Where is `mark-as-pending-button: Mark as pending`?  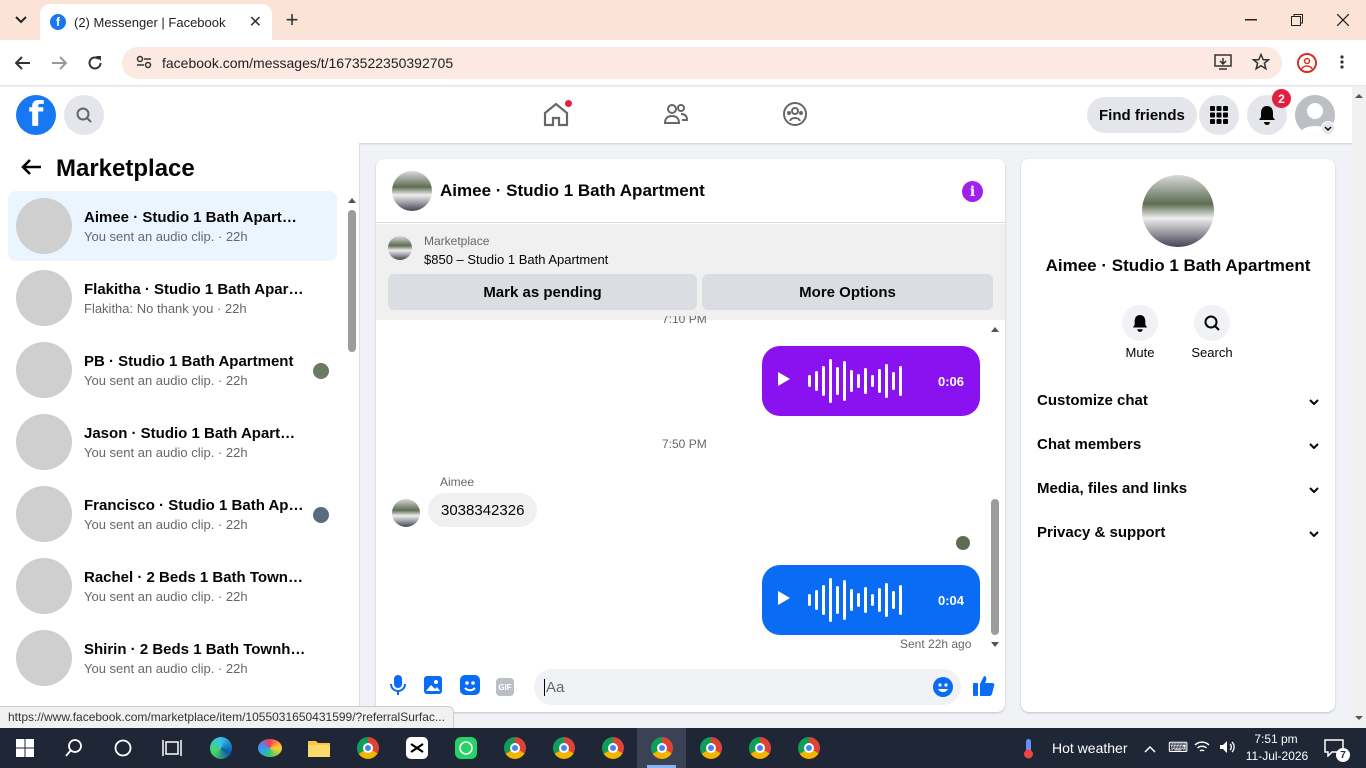
mark-as-pending-button: Mark as pending is located at coordinates (542, 292).